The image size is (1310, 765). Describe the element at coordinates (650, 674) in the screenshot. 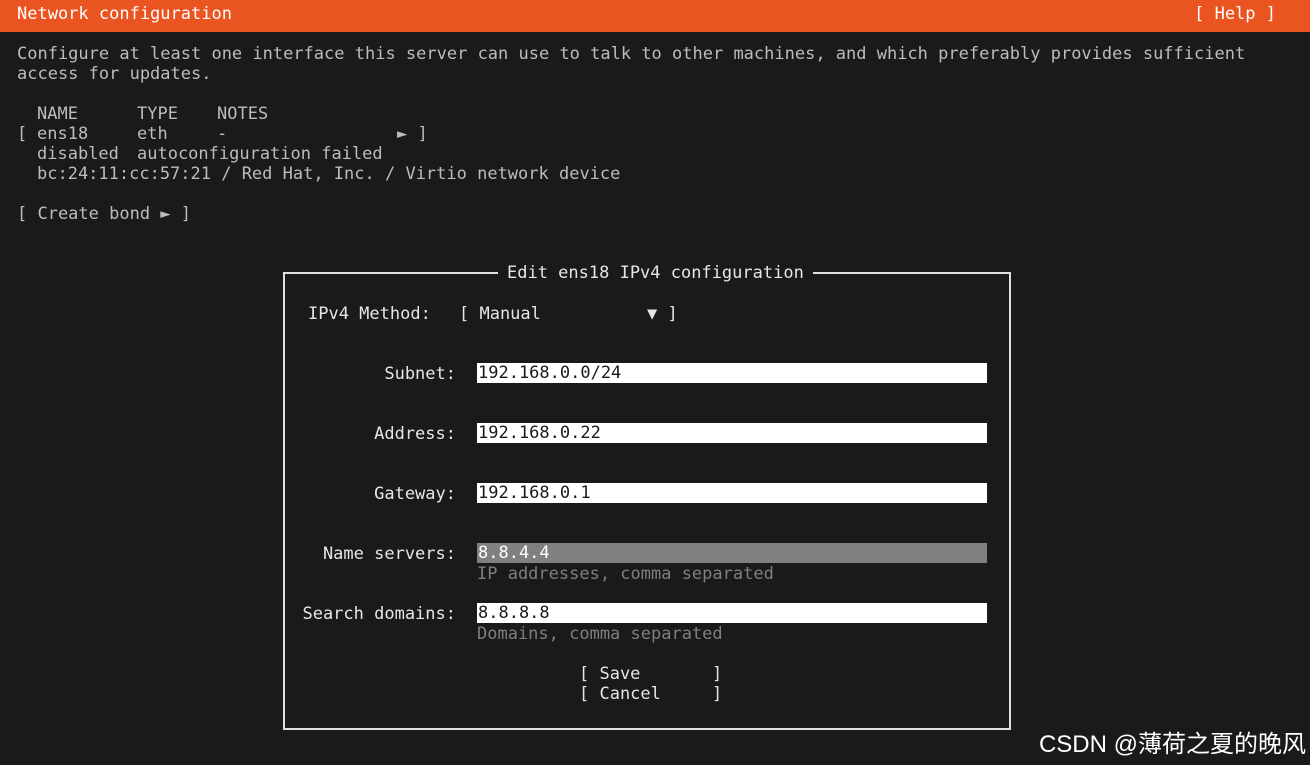

I see `save-button: [ Save ]` at that location.